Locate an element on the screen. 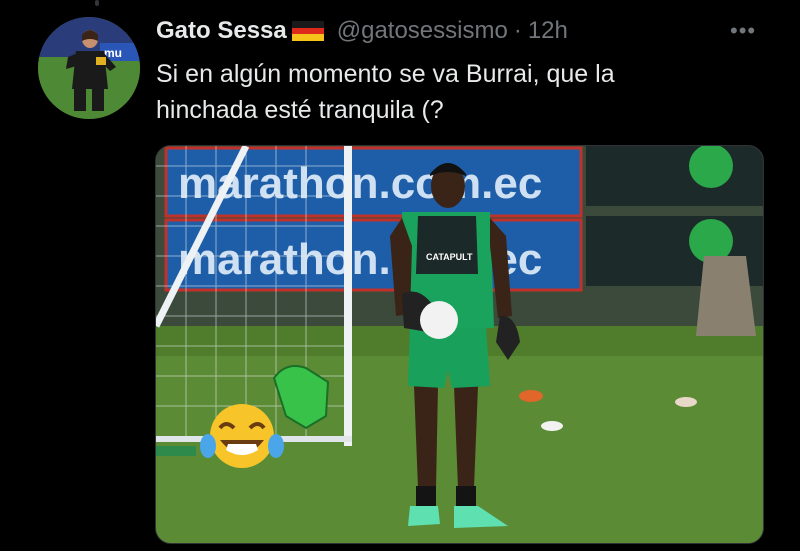 This screenshot has width=800, height=551. tweet-header: Gato Sessa @gatosessismo · 12h is located at coordinates (362, 31).